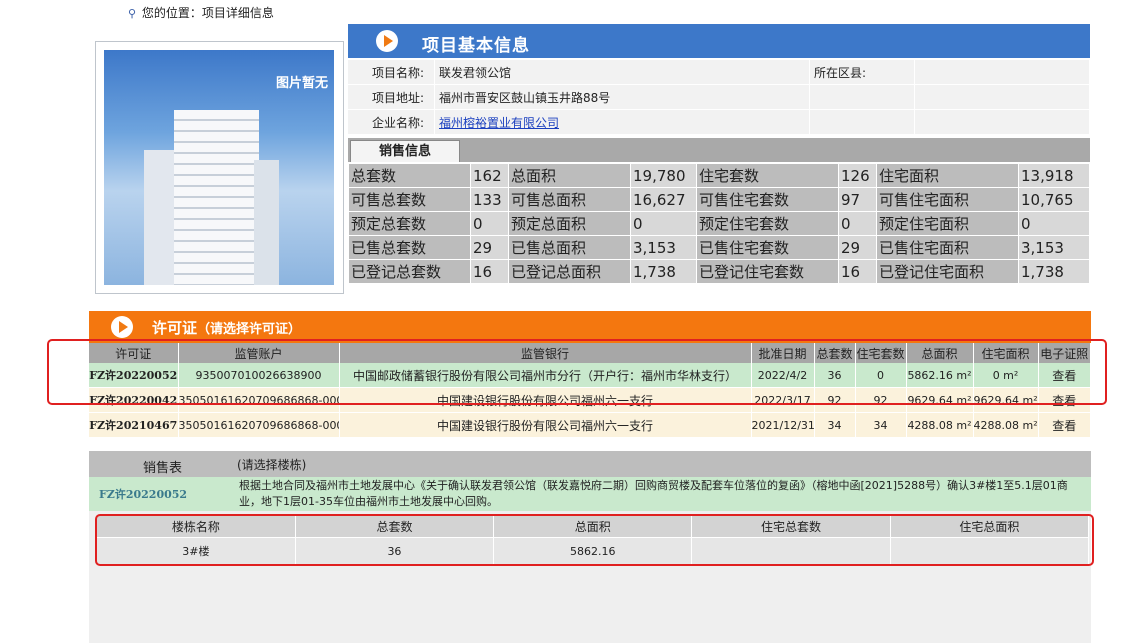 This screenshot has height=643, width=1142. Describe the element at coordinates (1002, 72) in the screenshot. I see `district-value` at that location.